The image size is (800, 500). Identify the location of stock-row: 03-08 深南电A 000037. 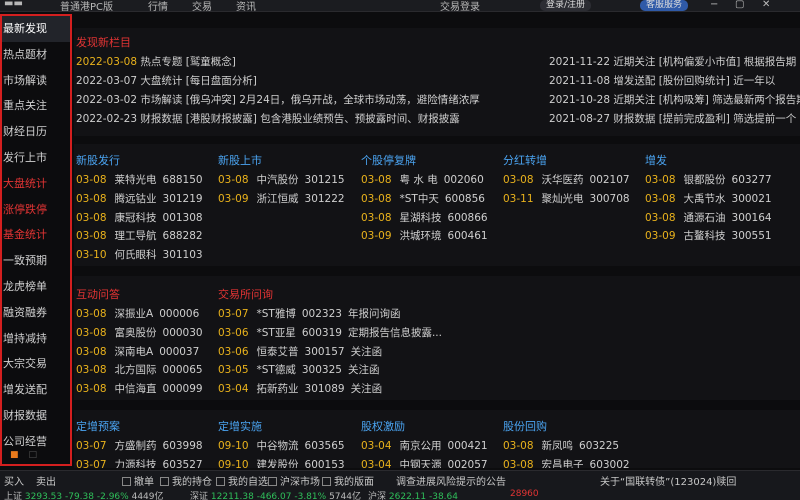
(137, 351).